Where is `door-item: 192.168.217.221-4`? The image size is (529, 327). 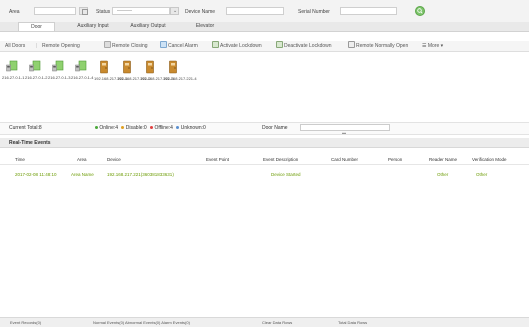
door-item: 192.168.217.221-4 is located at coordinates (180, 71).